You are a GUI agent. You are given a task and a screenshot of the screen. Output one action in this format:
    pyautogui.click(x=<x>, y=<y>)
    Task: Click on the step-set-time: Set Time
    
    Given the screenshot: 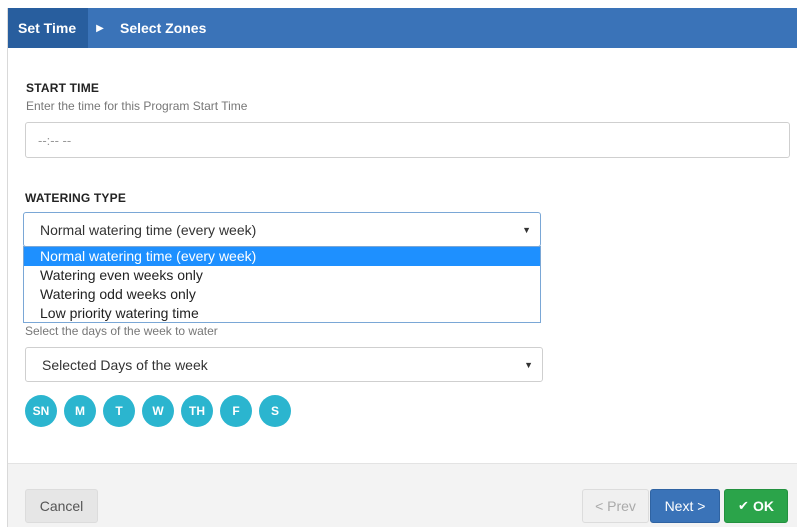 What is the action you would take?
    pyautogui.click(x=48, y=28)
    